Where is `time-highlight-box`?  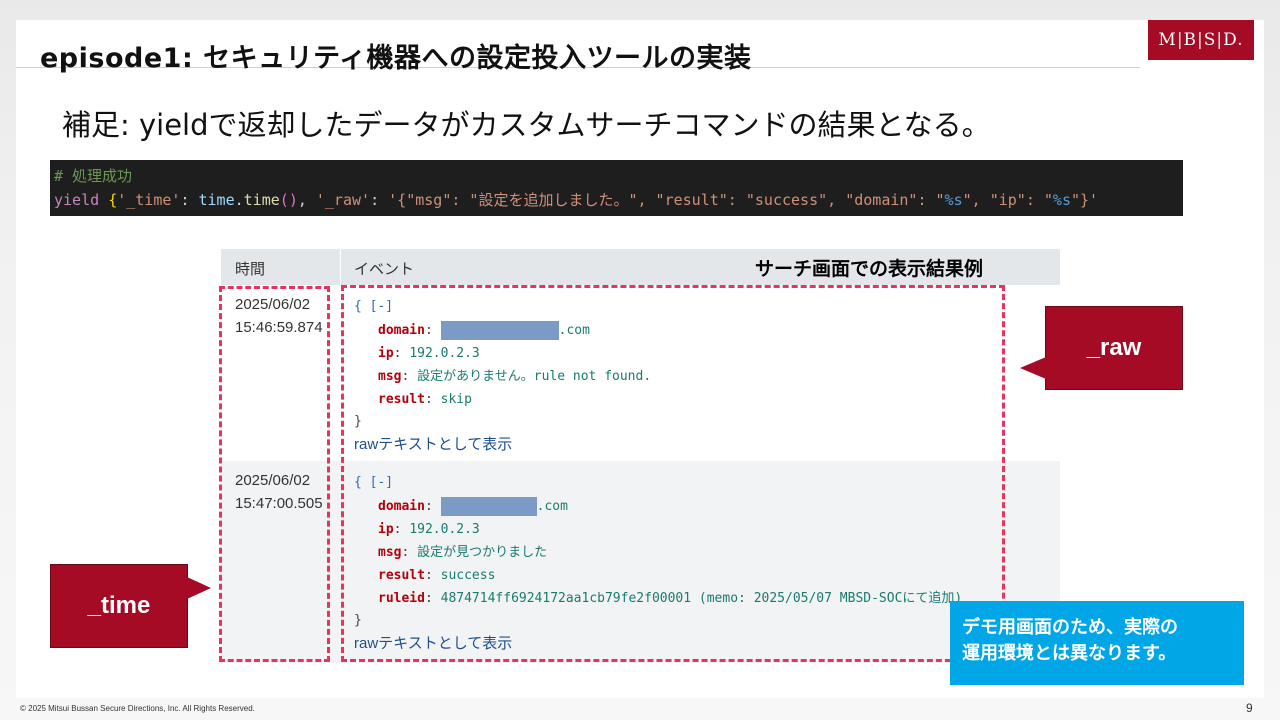 time-highlight-box is located at coordinates (274, 474).